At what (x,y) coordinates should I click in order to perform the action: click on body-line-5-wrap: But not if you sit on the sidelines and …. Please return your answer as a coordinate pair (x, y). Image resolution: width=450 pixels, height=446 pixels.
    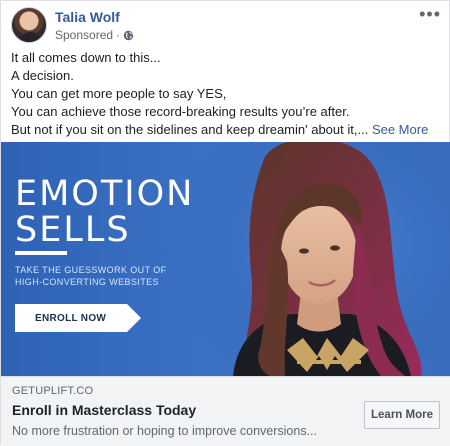
    Looking at the image, I should click on (226, 130).